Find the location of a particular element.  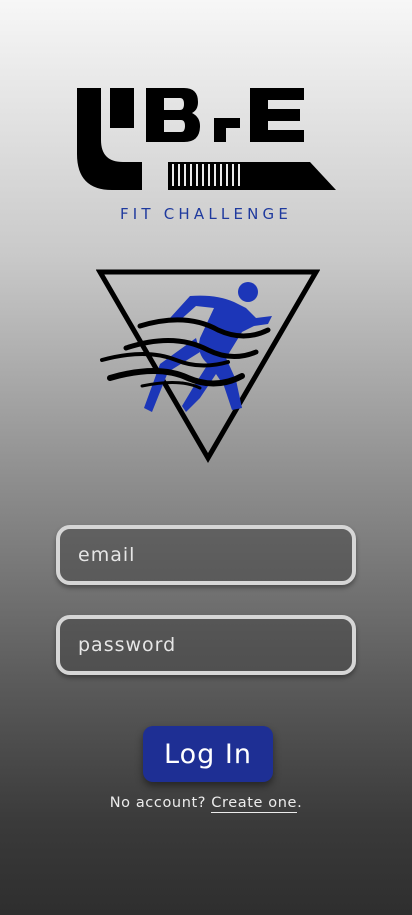

running-man-emblem is located at coordinates (208, 366).